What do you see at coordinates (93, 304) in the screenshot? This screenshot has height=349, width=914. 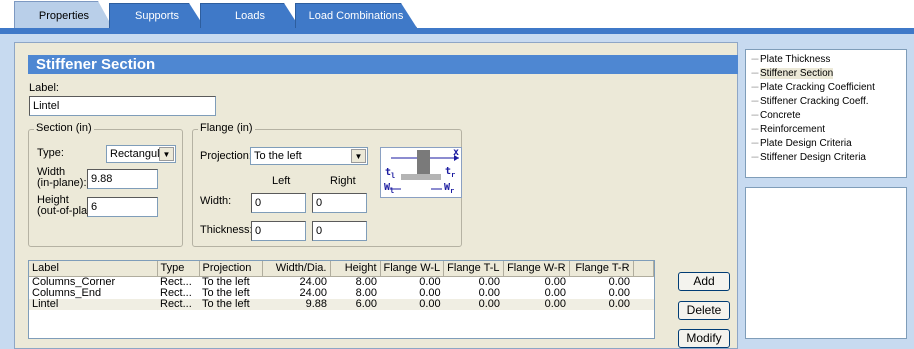 I see `cell-label: Lintel` at bounding box center [93, 304].